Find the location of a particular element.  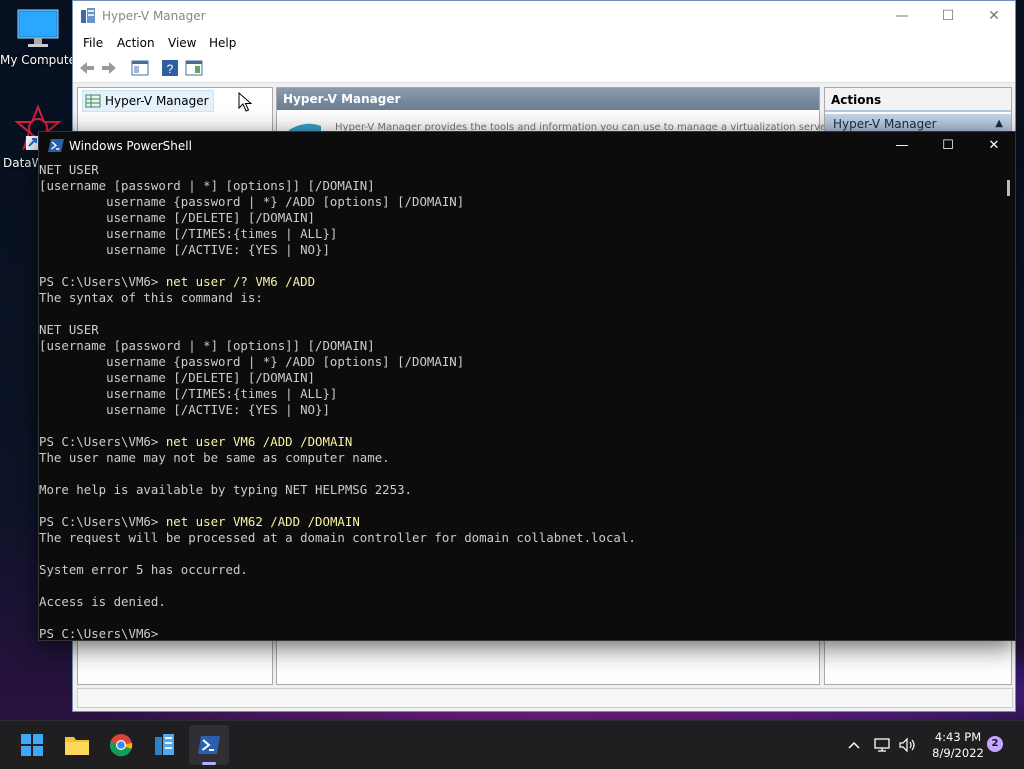

help-icon: ? is located at coordinates (170, 68).